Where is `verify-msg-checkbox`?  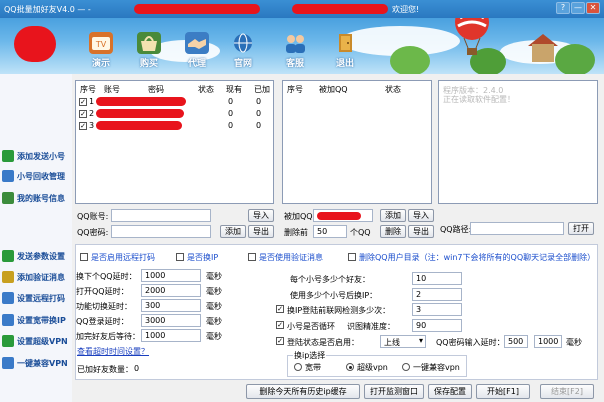 verify-msg-checkbox is located at coordinates (252, 257).